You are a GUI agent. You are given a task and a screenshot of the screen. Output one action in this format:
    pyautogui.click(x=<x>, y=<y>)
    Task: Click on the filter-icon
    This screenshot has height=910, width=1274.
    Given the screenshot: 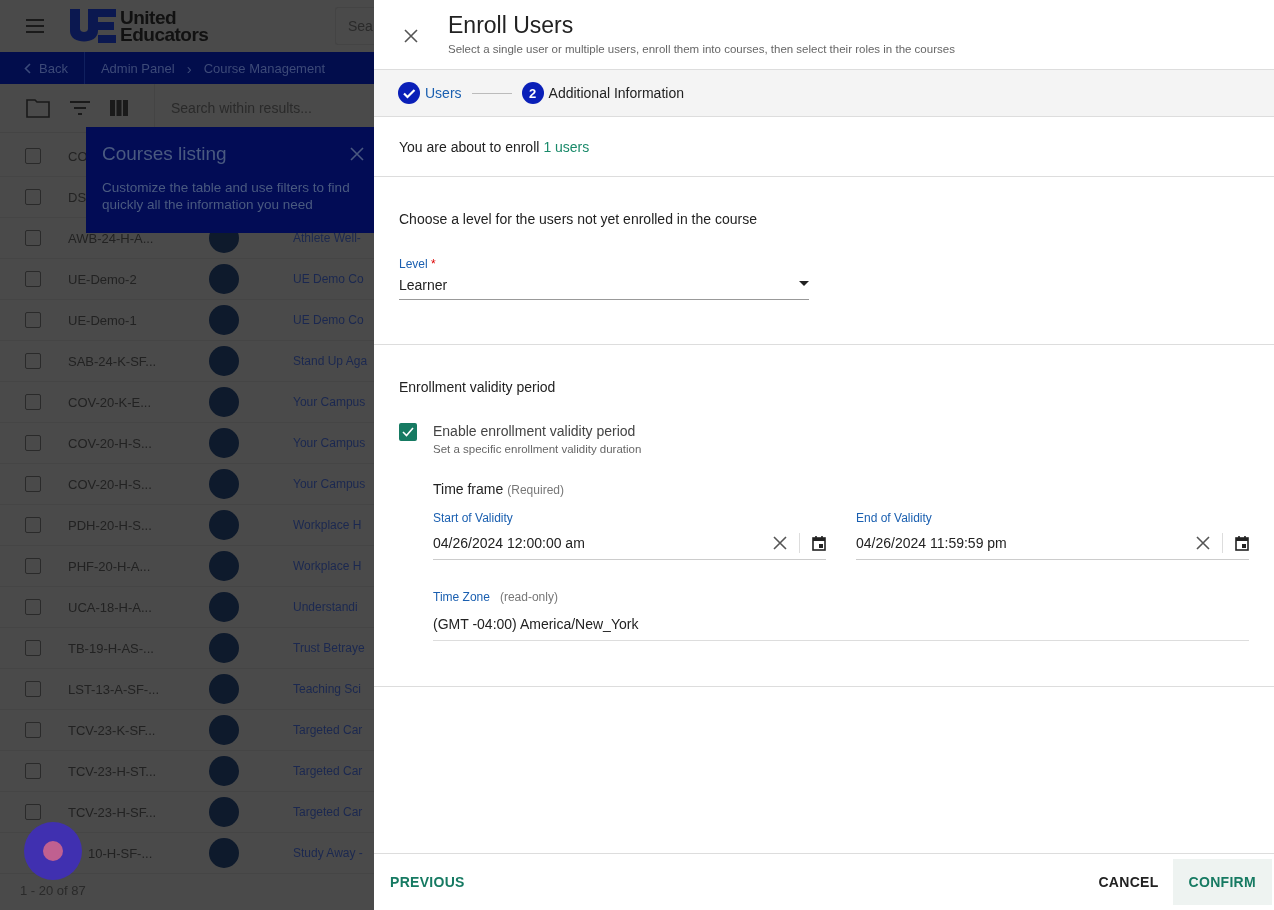 What is the action you would take?
    pyautogui.click(x=80, y=108)
    